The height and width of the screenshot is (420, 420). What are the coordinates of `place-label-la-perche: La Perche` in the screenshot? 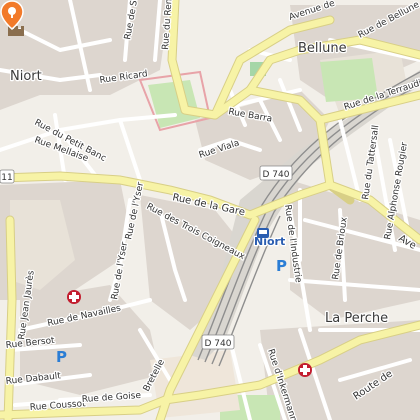 It's located at (356, 318).